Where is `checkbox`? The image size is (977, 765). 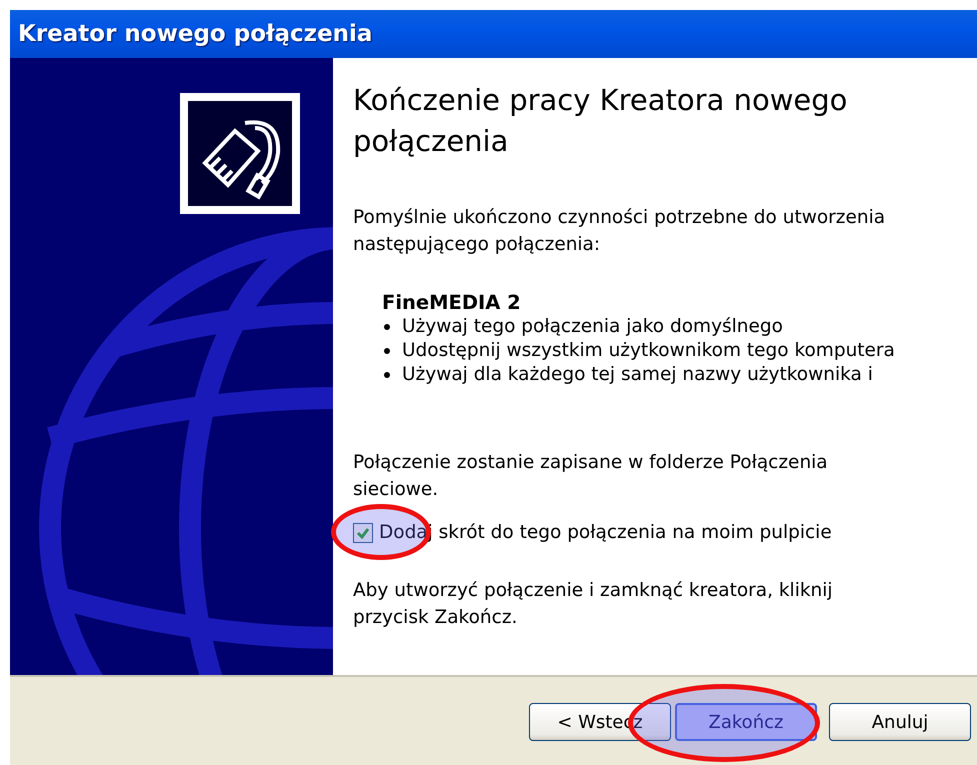 checkbox is located at coordinates (363, 532).